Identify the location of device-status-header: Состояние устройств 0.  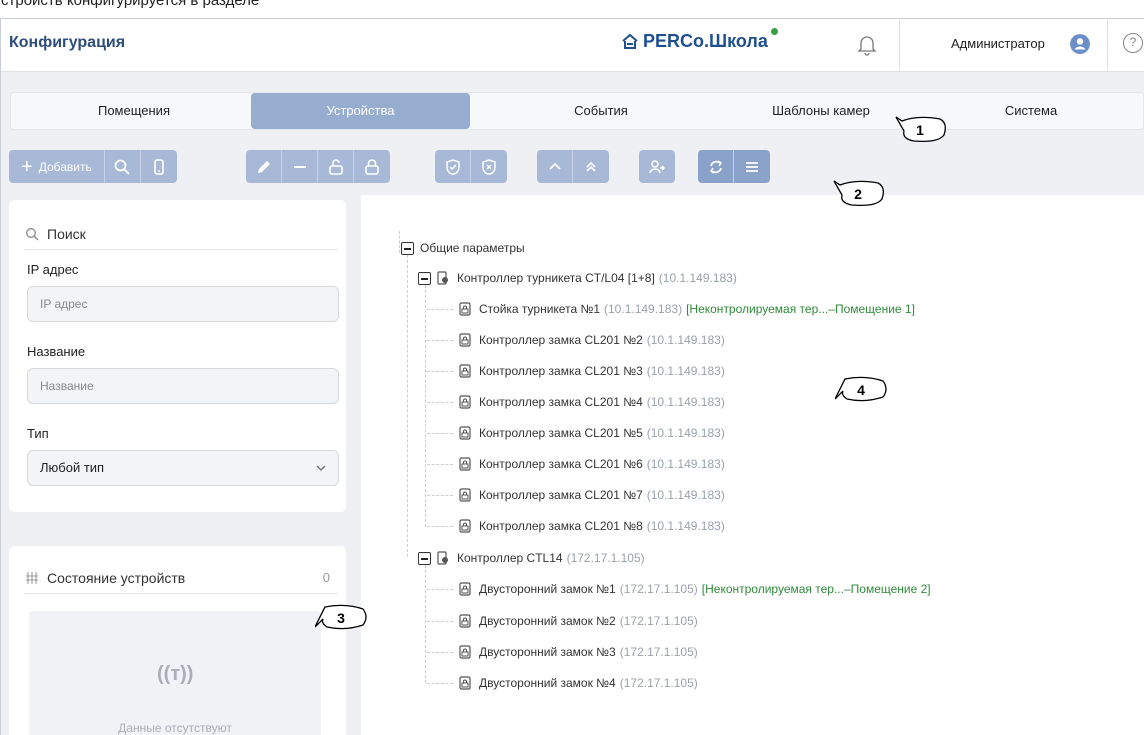
(181, 578).